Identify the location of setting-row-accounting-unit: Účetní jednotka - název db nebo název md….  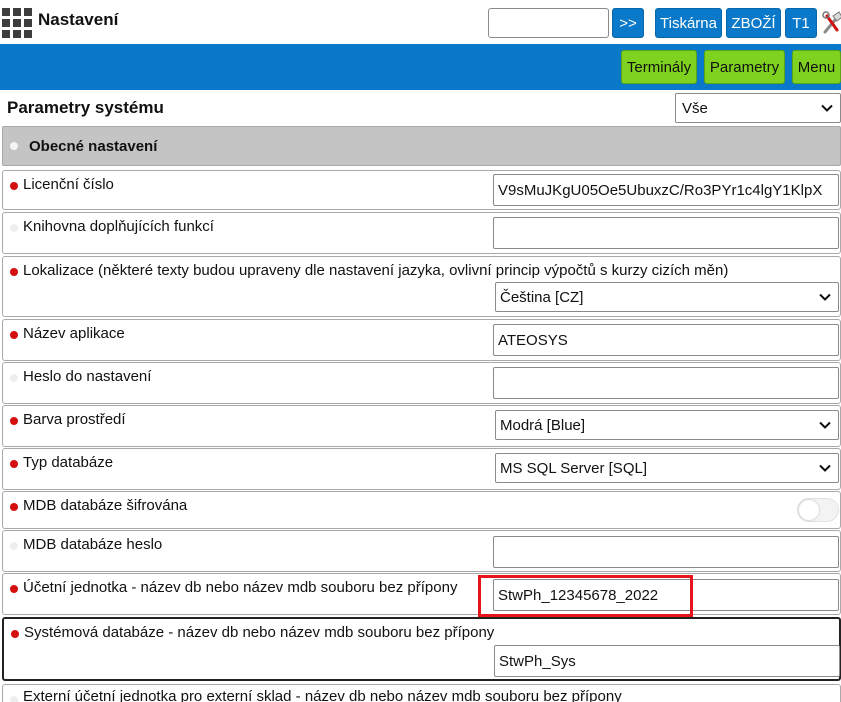
(421, 594).